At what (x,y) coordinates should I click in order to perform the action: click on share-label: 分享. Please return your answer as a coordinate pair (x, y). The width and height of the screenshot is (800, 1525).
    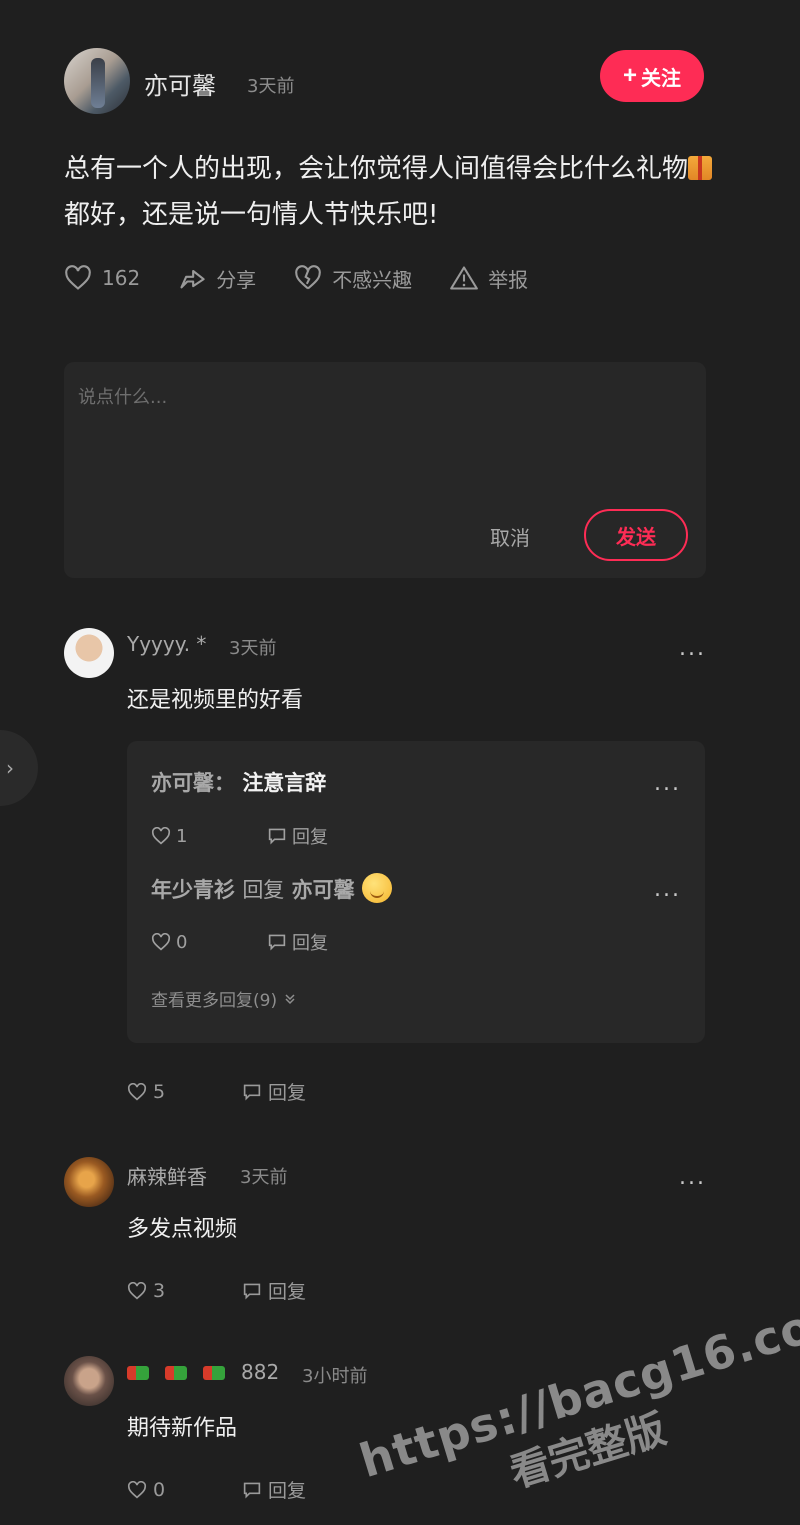
    Looking at the image, I should click on (236, 279).